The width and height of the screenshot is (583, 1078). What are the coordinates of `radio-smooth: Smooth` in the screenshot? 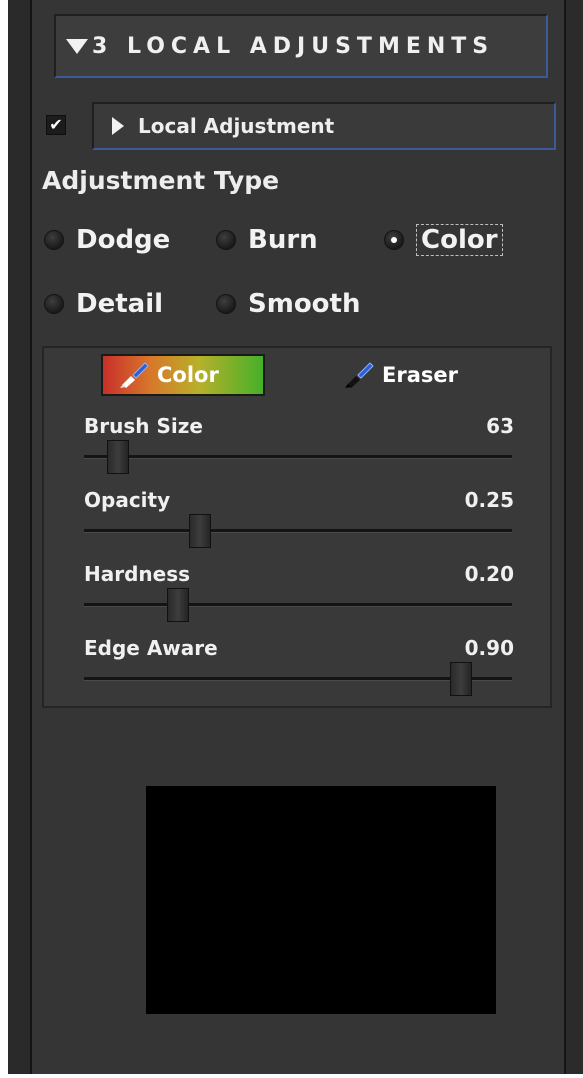 It's located at (288, 304).